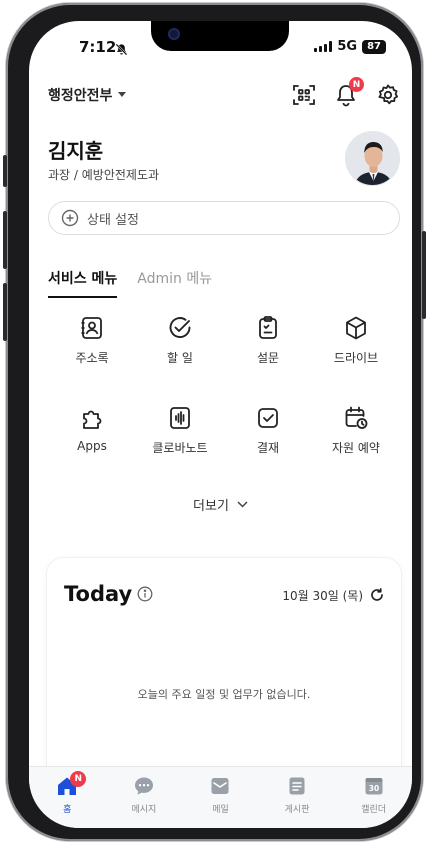 The width and height of the screenshot is (429, 843). What do you see at coordinates (220, 786) in the screenshot?
I see `mail-icon` at bounding box center [220, 786].